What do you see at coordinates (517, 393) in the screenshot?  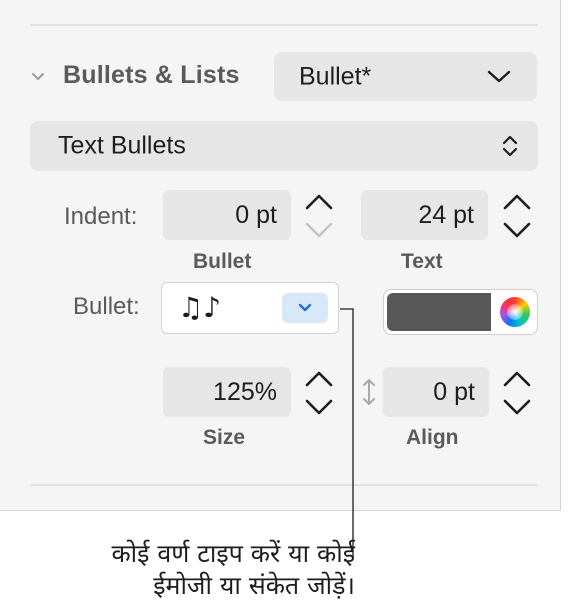 I see `bullet-align-stepper` at bounding box center [517, 393].